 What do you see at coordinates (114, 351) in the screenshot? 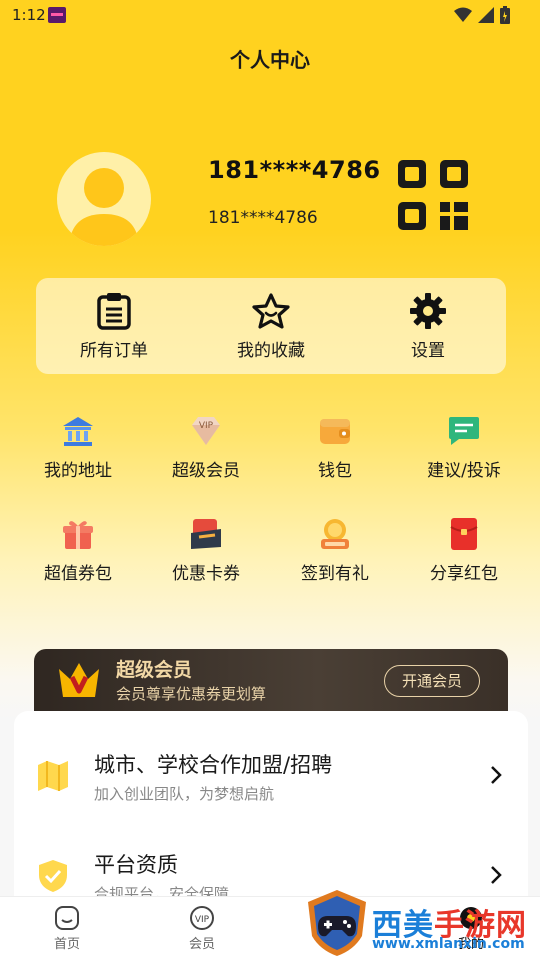
I see `all-orders-label: 所有订单` at bounding box center [114, 351].